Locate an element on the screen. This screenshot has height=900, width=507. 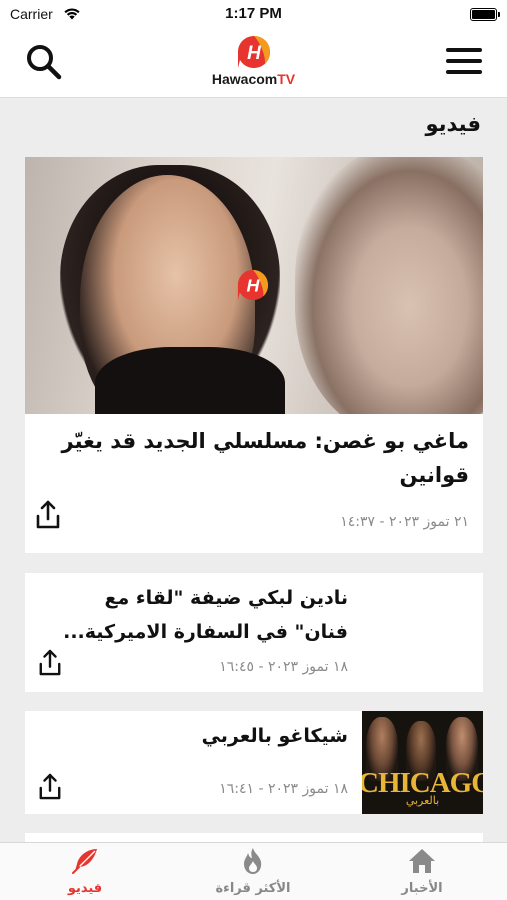
flame-icon is located at coordinates (253, 861).